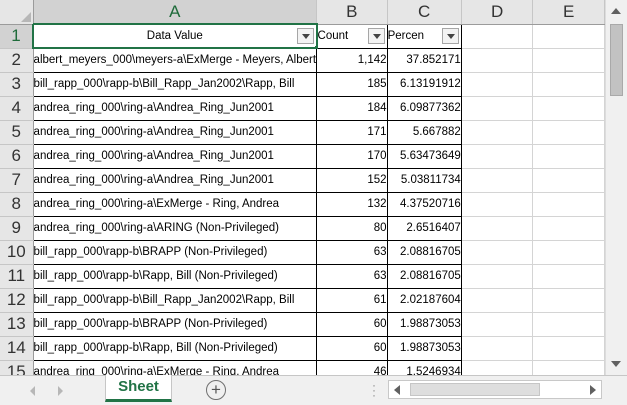 This screenshot has height=405, width=627. I want to click on row-header: 2, so click(17, 60).